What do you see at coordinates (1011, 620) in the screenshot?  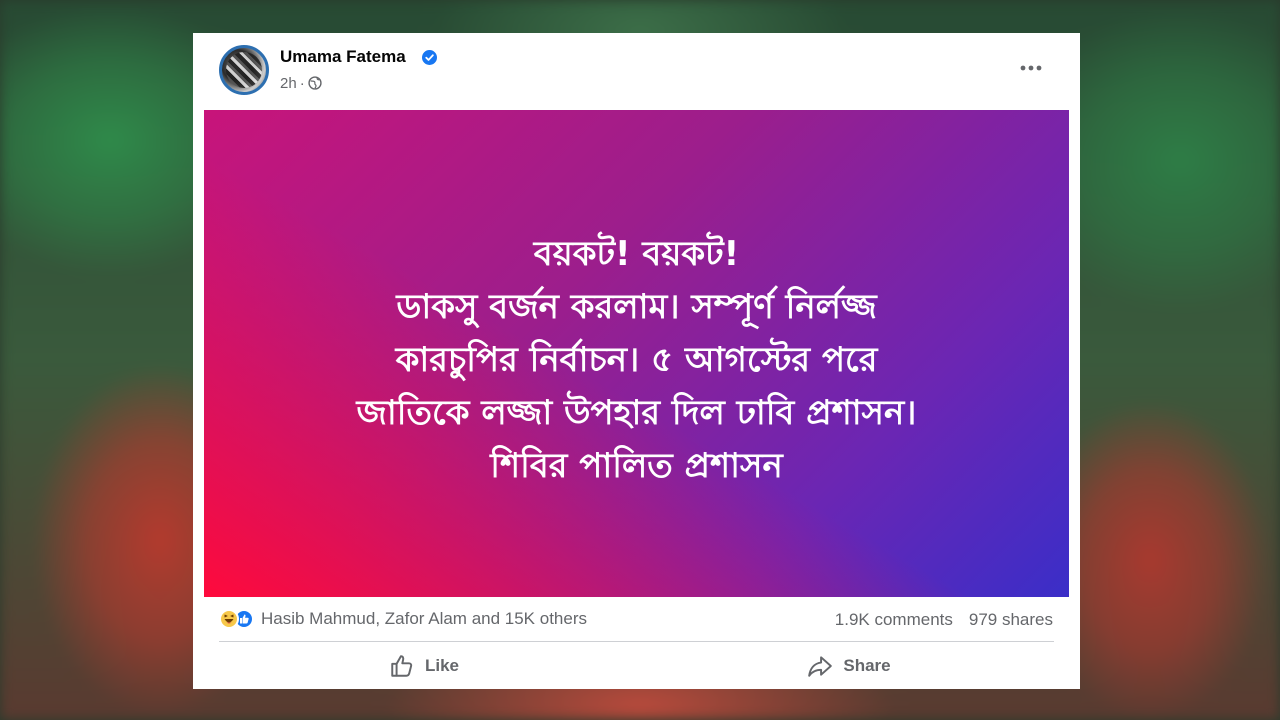 I see `shares-count: 979 shares` at bounding box center [1011, 620].